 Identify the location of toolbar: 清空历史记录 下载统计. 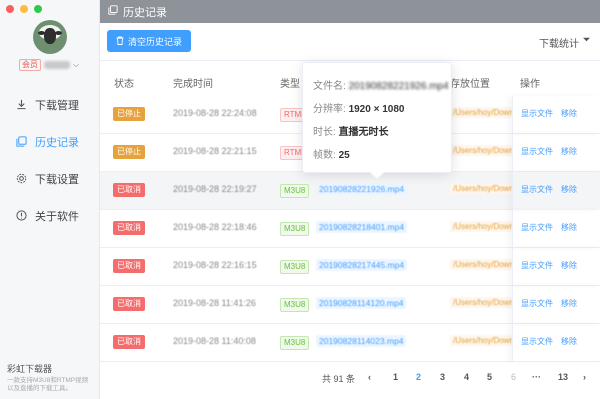
(350, 42).